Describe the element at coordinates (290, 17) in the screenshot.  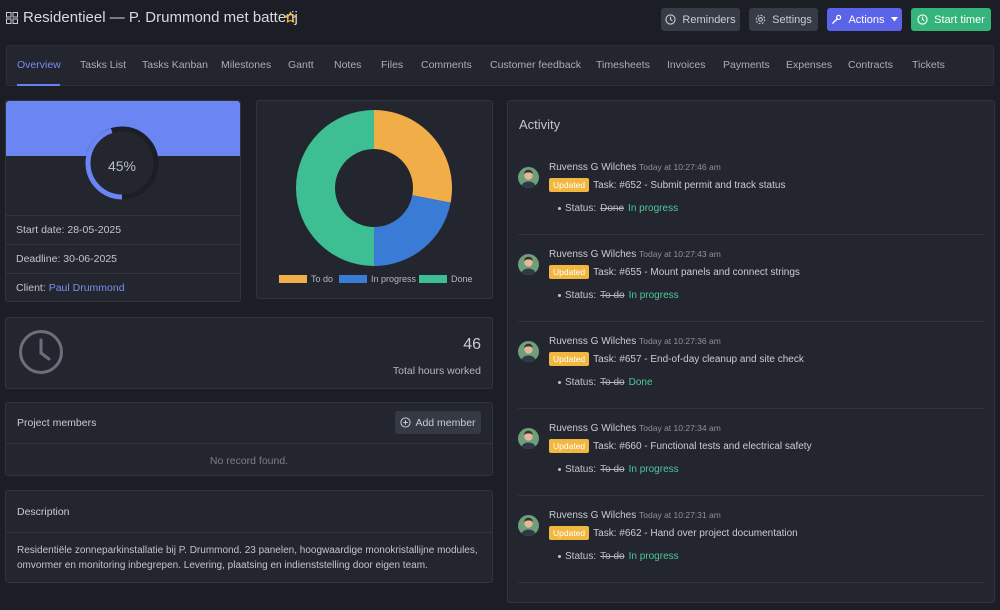
I see `star-icon` at that location.